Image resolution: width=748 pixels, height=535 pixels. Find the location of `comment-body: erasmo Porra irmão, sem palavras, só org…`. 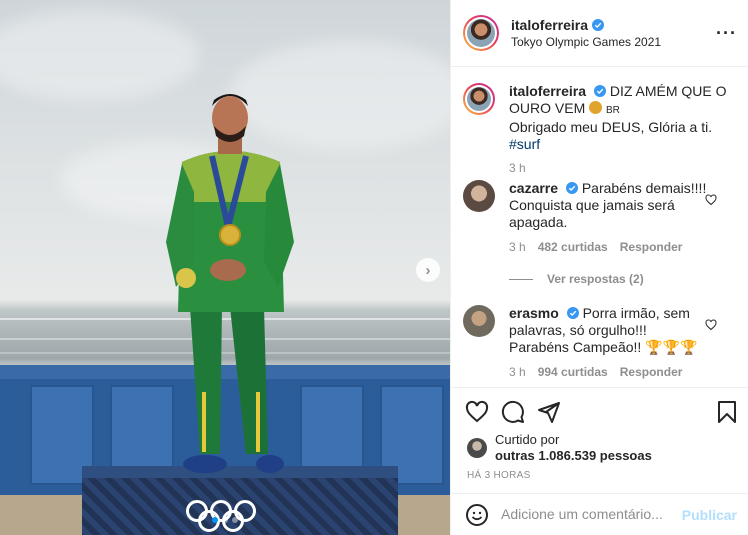

comment-body: erasmo Porra irmão, sem palavras, só org… is located at coordinates (609, 330).